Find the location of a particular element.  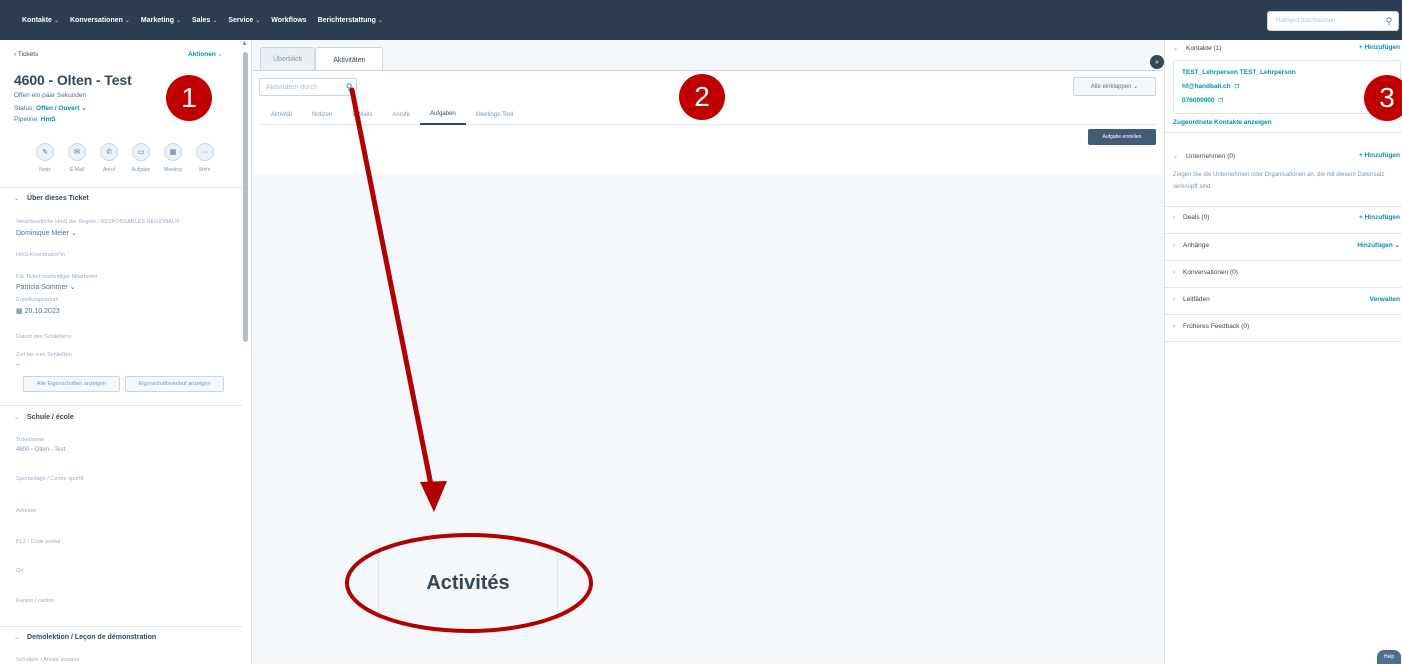

create-task-button: Aufgabe erstellen is located at coordinates (1122, 137).